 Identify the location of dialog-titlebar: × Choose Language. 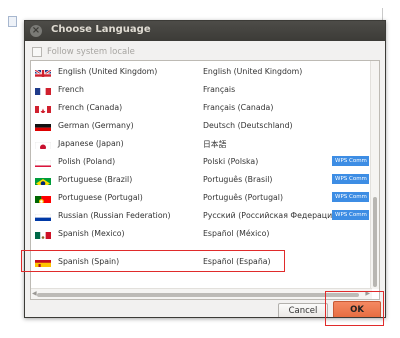
(205, 31).